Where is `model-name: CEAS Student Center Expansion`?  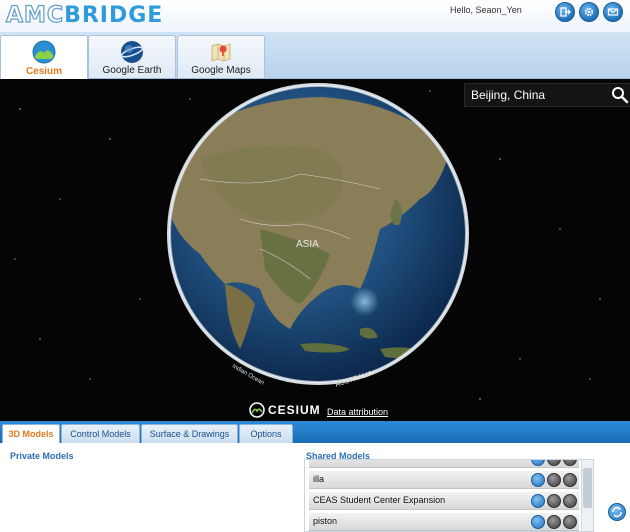 model-name: CEAS Student Center Expansion is located at coordinates (379, 500).